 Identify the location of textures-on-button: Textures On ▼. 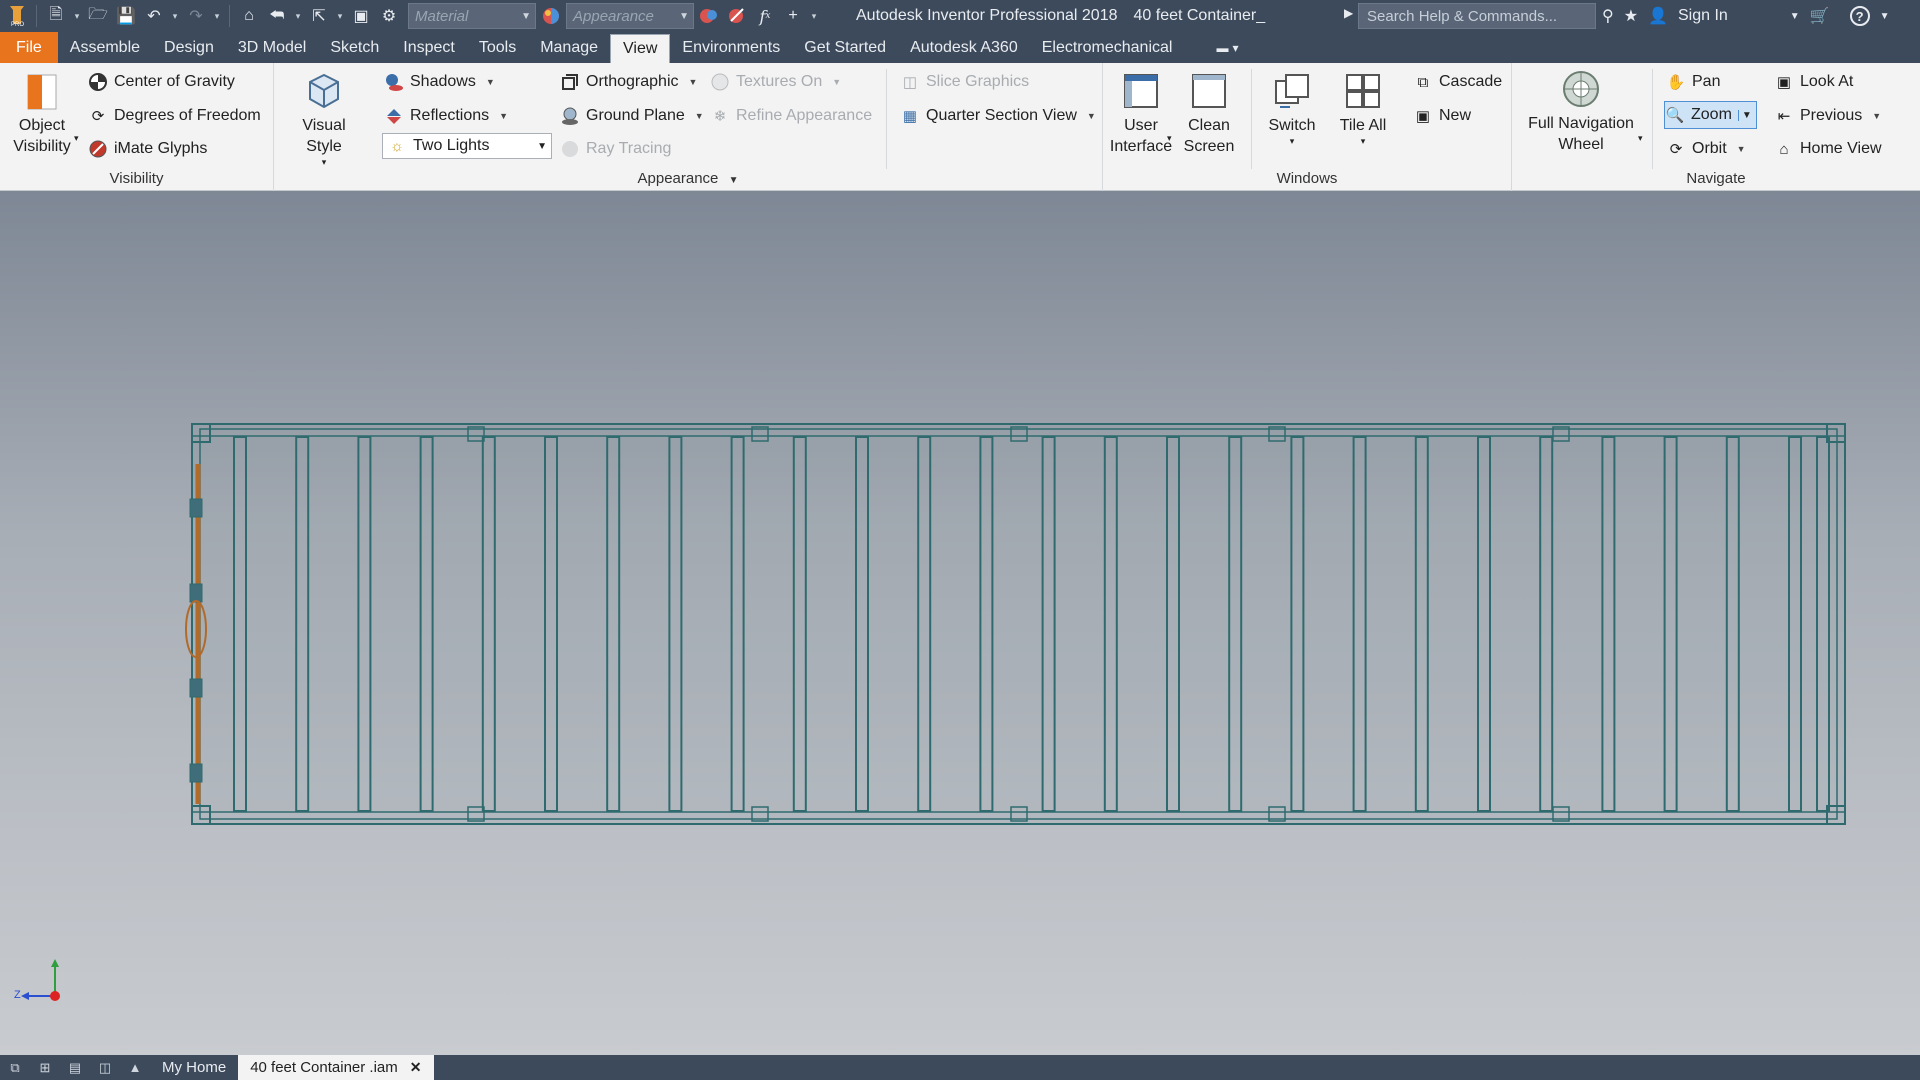
(775, 82).